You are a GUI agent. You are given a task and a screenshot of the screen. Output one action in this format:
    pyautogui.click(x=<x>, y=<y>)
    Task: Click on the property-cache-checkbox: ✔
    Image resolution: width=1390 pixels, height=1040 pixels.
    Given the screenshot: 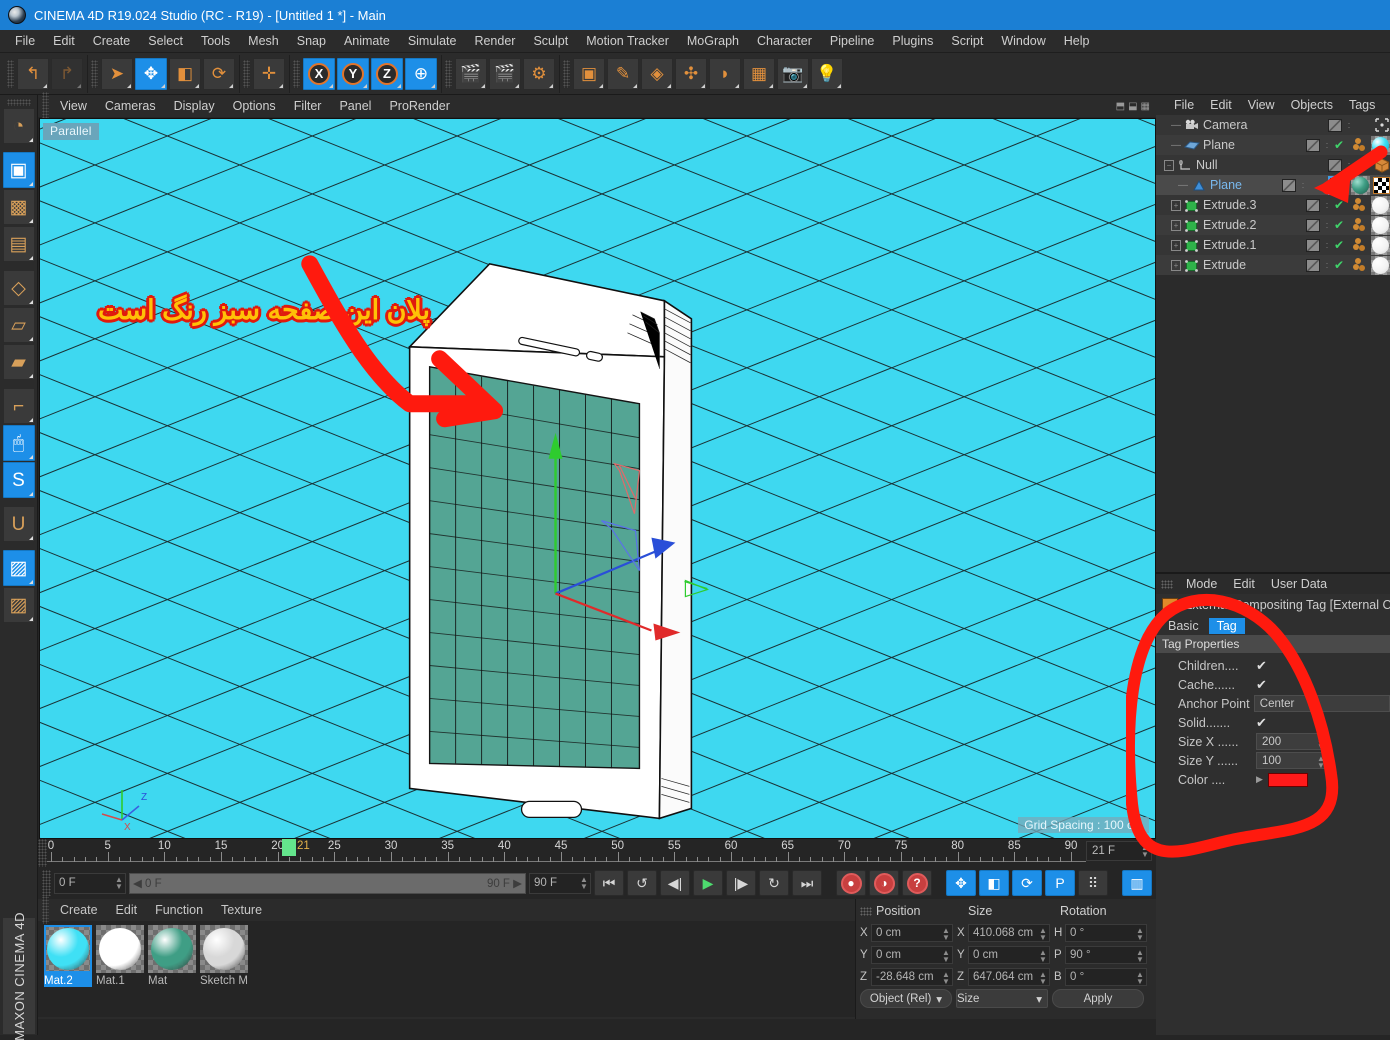 What is the action you would take?
    pyautogui.click(x=1261, y=685)
    